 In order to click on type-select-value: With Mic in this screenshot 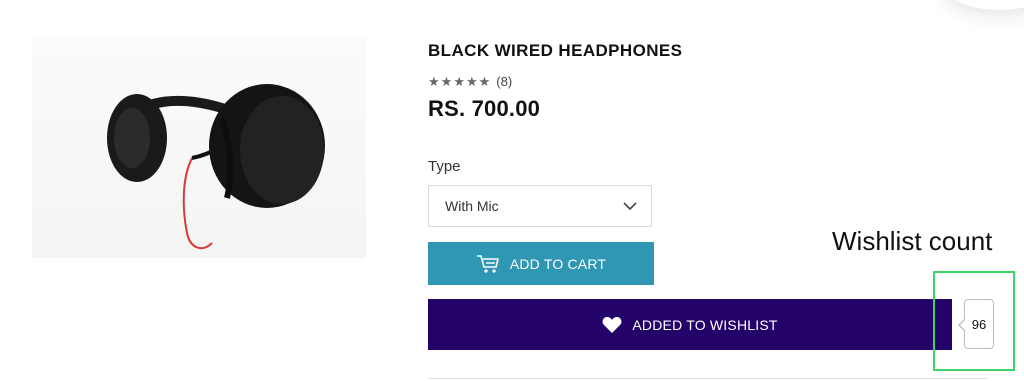, I will do `click(472, 206)`.